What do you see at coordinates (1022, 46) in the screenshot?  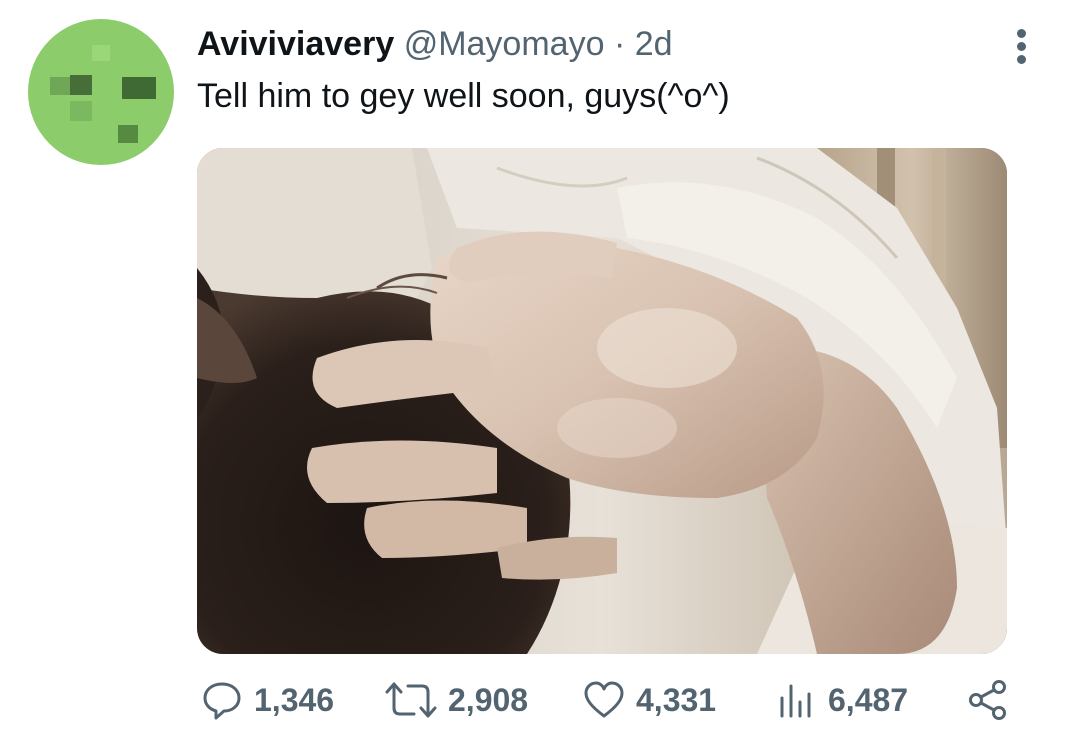 I see `more-vertical-icon` at bounding box center [1022, 46].